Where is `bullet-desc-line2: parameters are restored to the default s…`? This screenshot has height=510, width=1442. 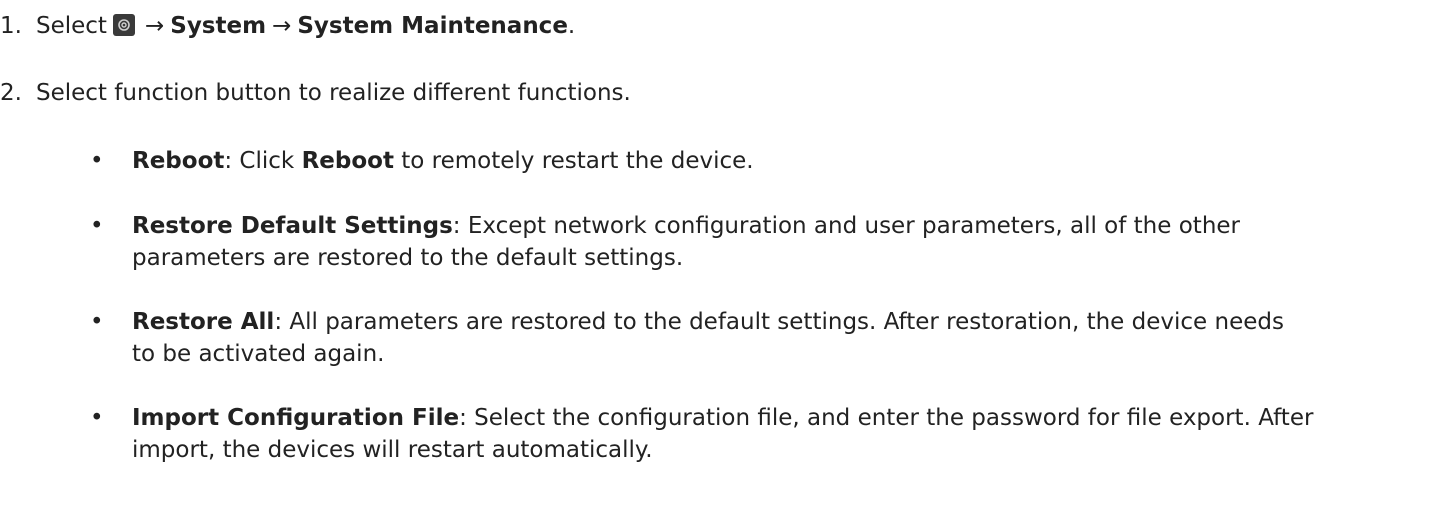 bullet-desc-line2: parameters are restored to the default s… is located at coordinates (408, 258).